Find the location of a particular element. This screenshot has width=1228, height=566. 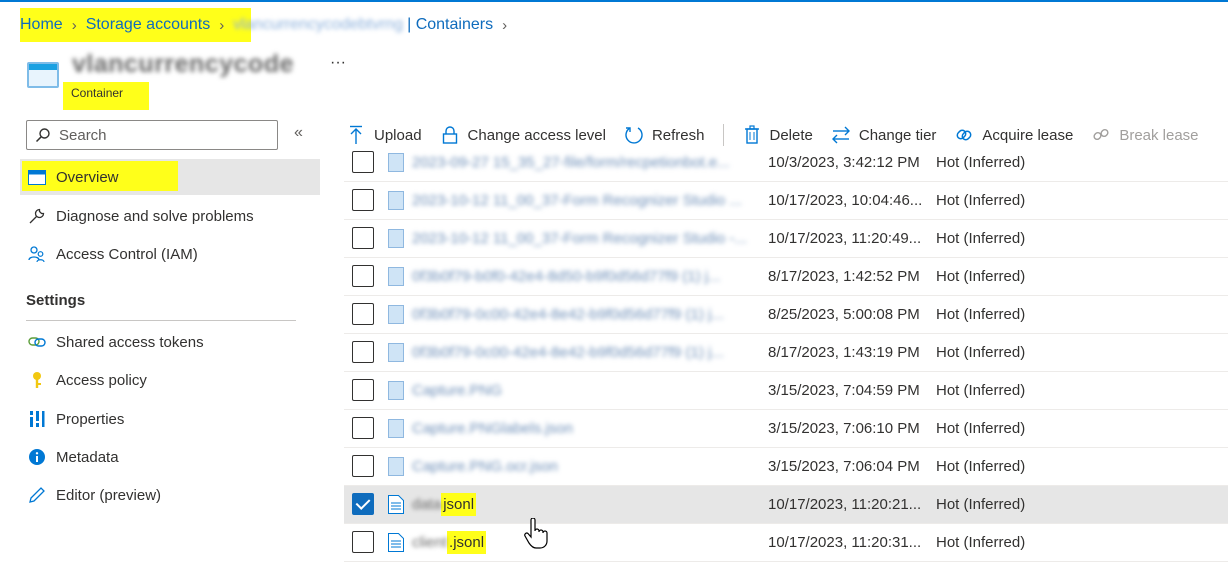

delete-button: Delete is located at coordinates (777, 135).